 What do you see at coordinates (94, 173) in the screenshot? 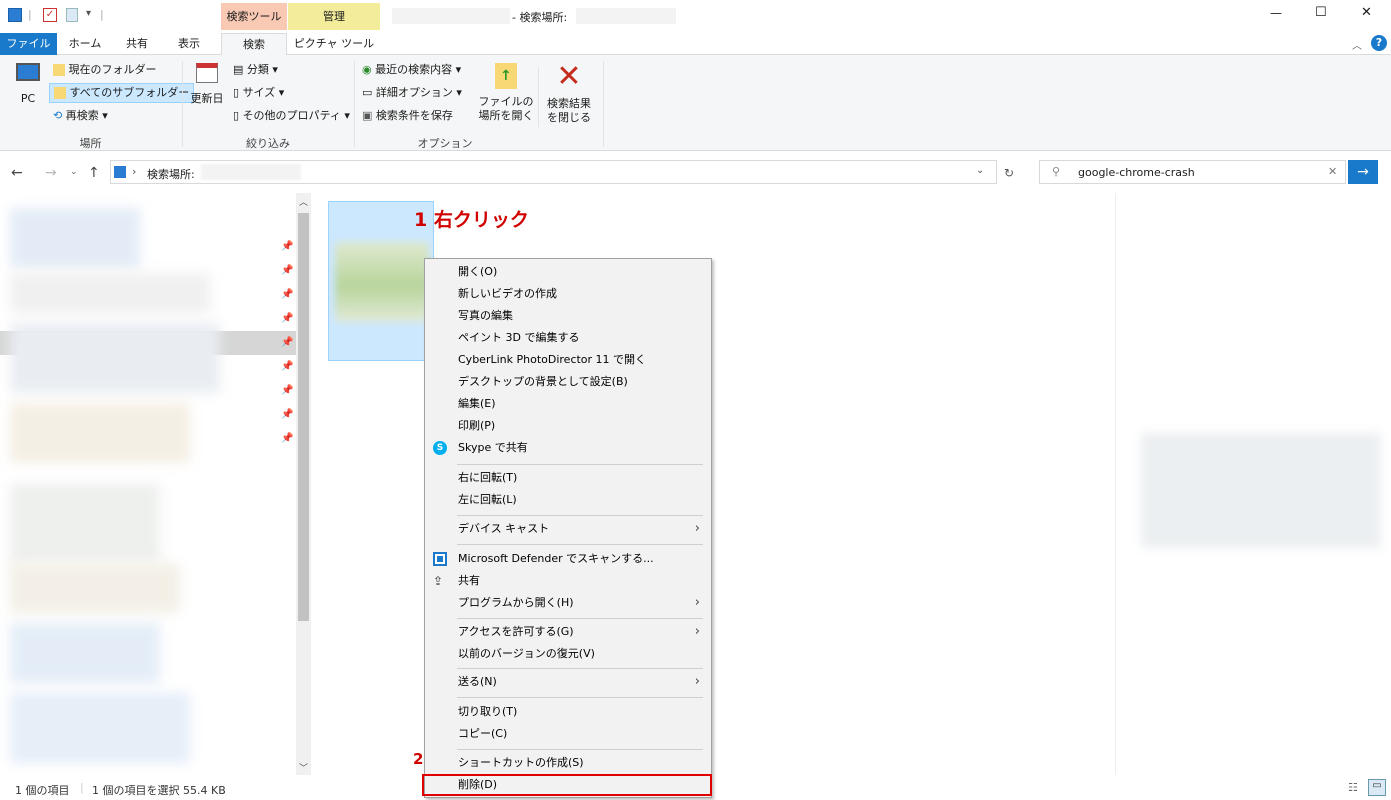
I see `up-arrow-icon: ↑` at bounding box center [94, 173].